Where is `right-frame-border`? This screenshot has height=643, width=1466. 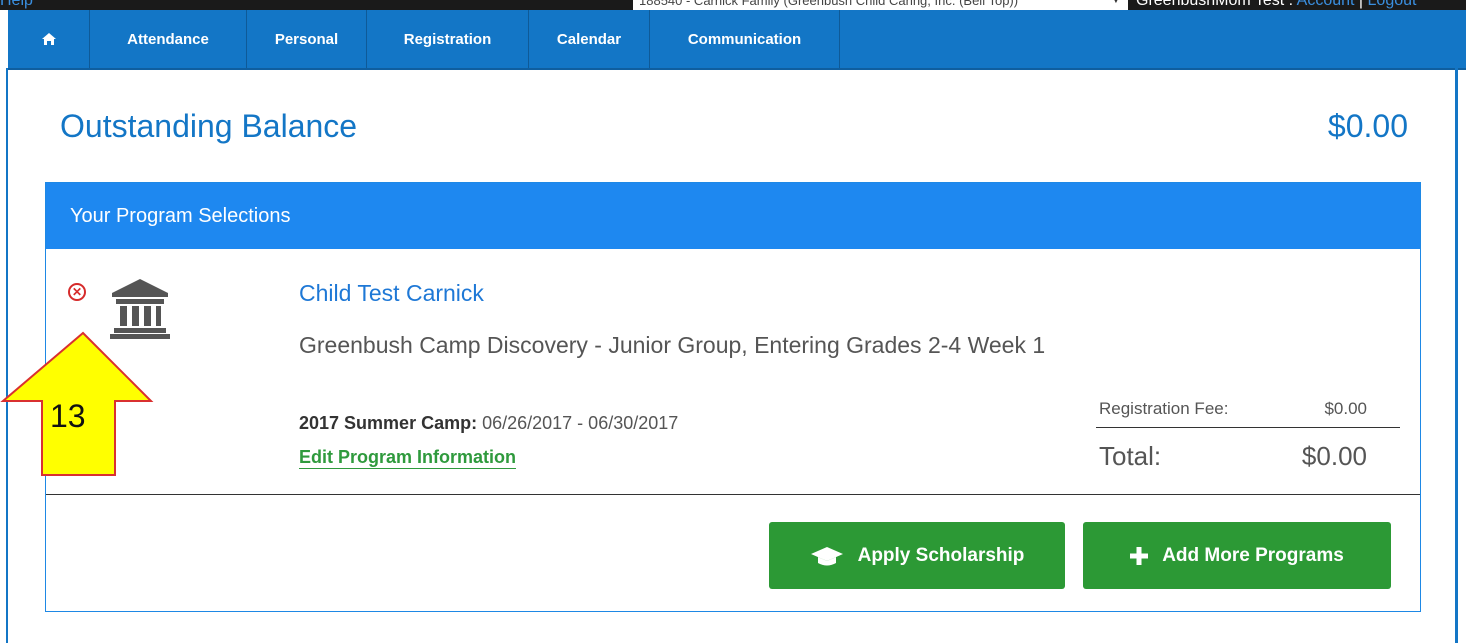
right-frame-border is located at coordinates (1456, 355).